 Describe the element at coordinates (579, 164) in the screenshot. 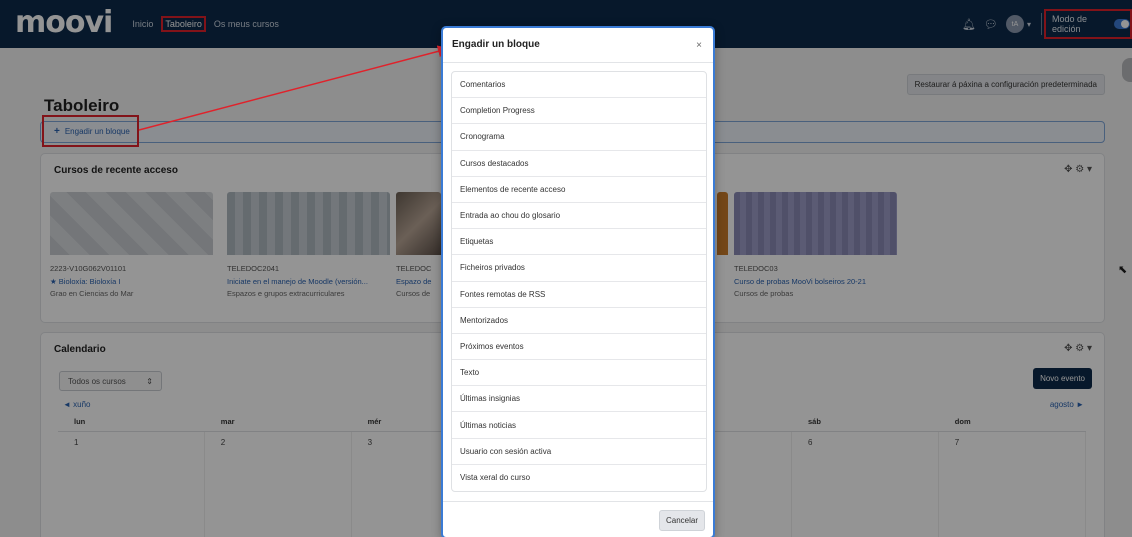

I see `block-option: Cursos destacados` at that location.